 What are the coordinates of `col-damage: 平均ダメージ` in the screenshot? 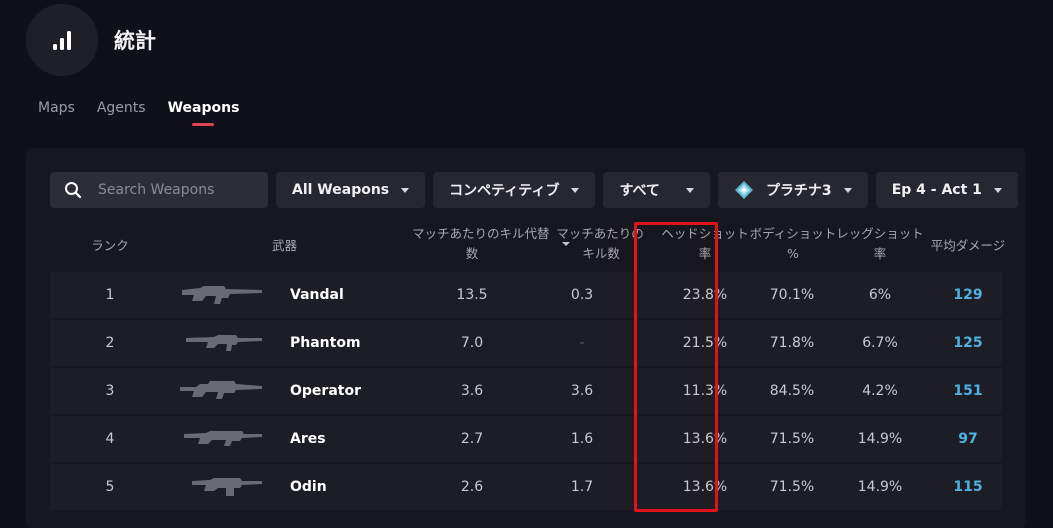 It's located at (968, 246).